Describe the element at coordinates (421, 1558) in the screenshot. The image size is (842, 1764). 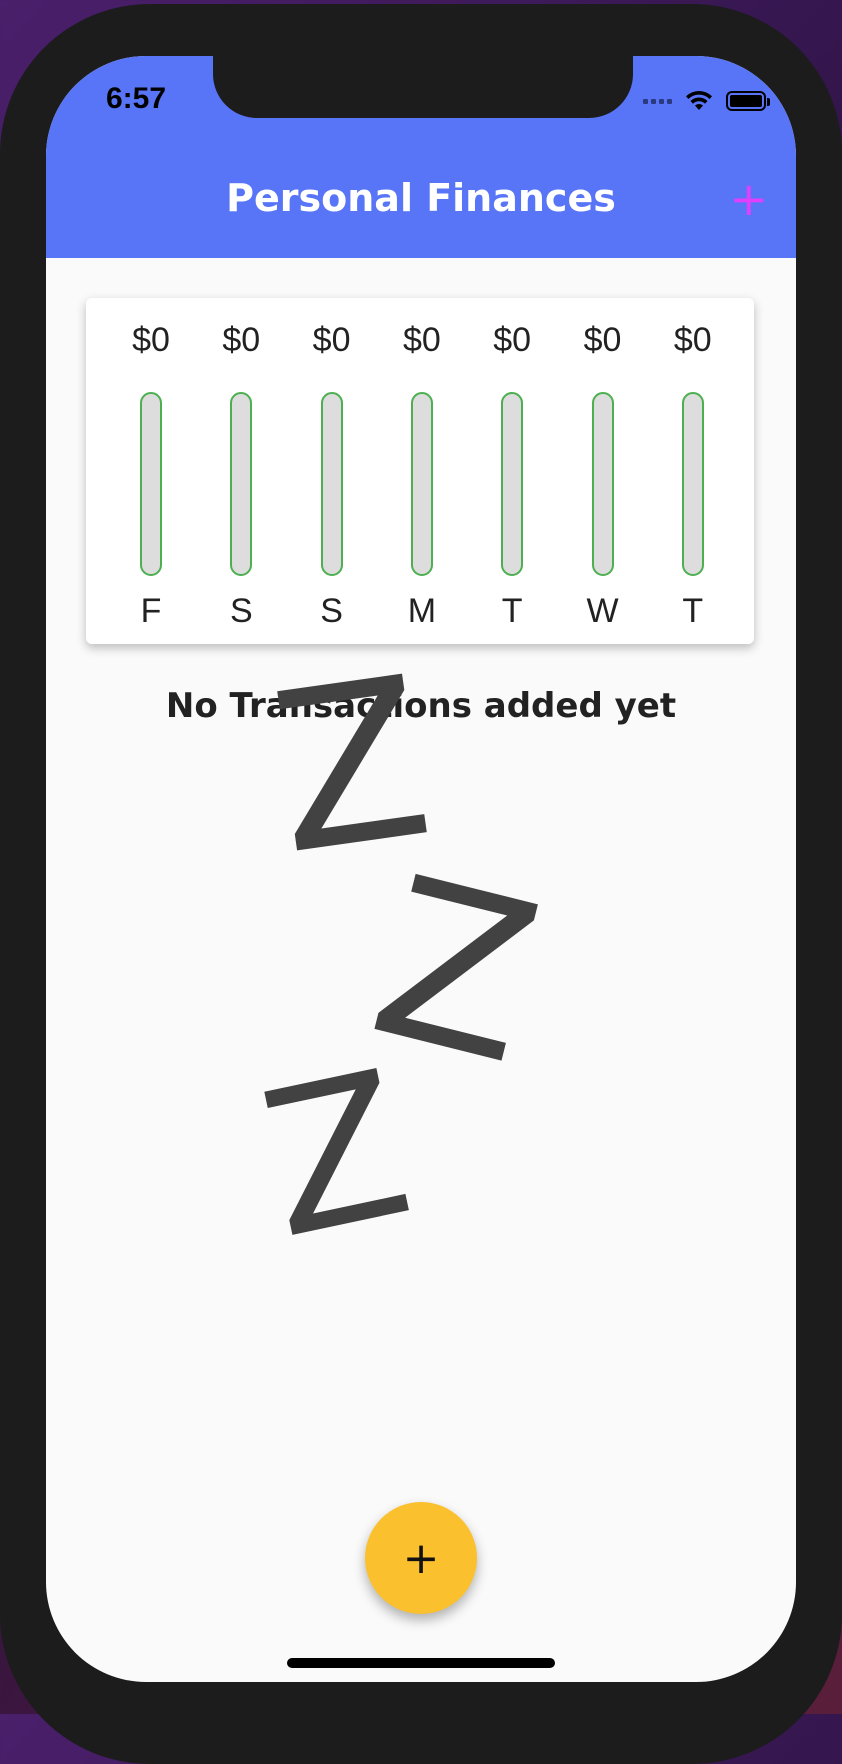
I see `add-transaction-button: +` at that location.